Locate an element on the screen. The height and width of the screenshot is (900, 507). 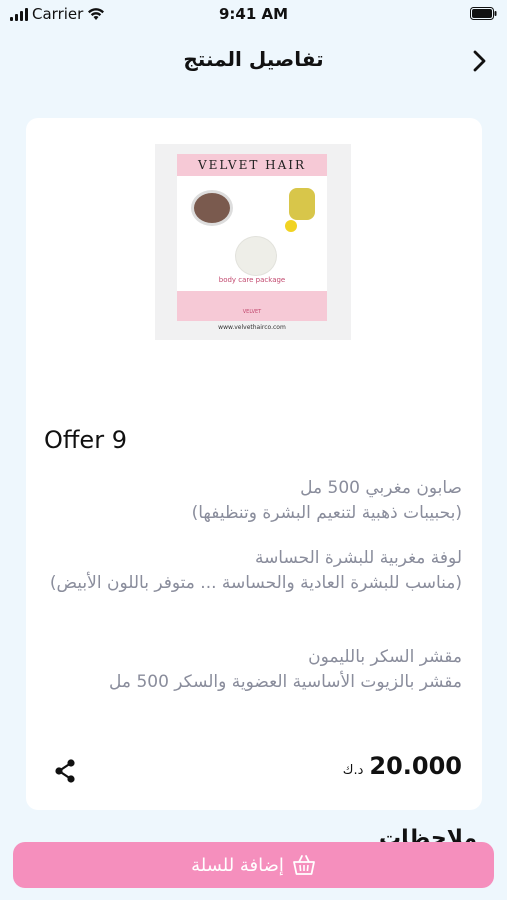
price-amount: 20.000 is located at coordinates (415, 766).